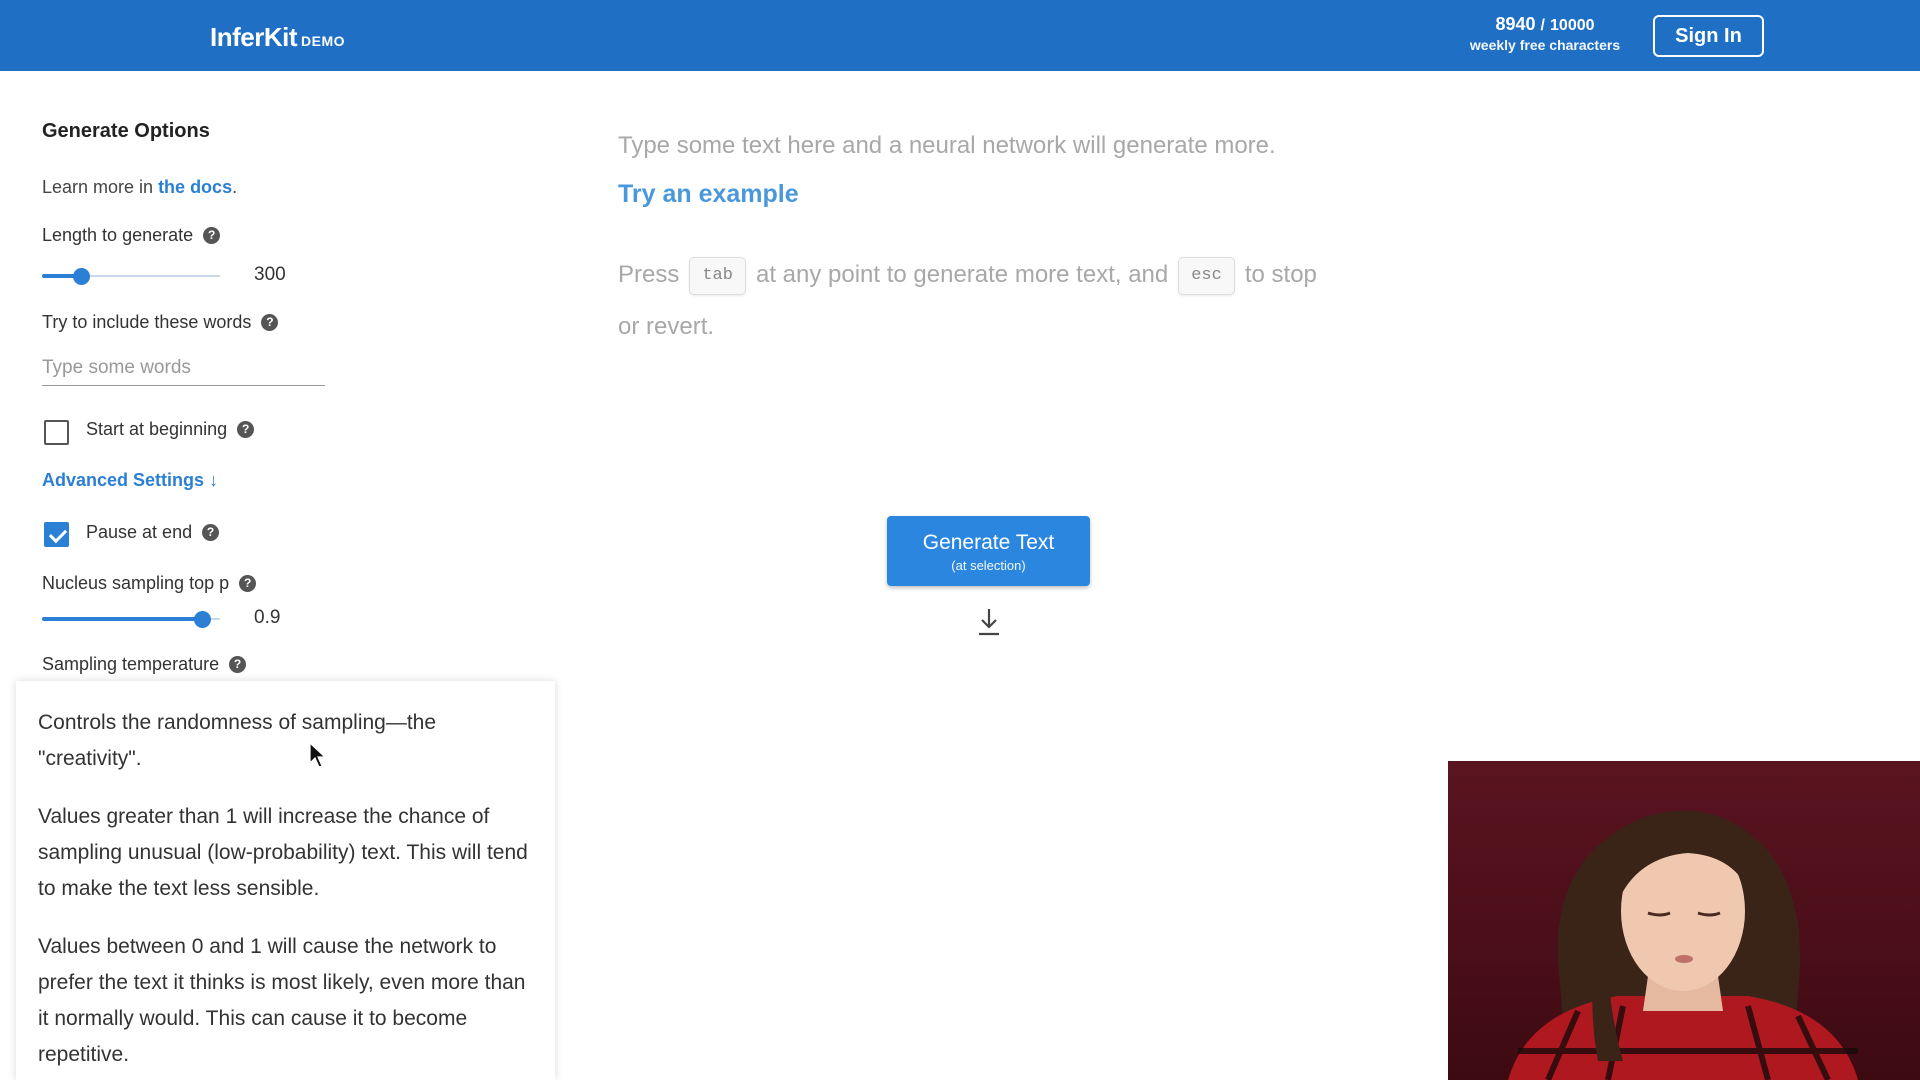 The height and width of the screenshot is (1080, 1920). What do you see at coordinates (131, 235) in the screenshot?
I see `length-label: Length to generate ?` at bounding box center [131, 235].